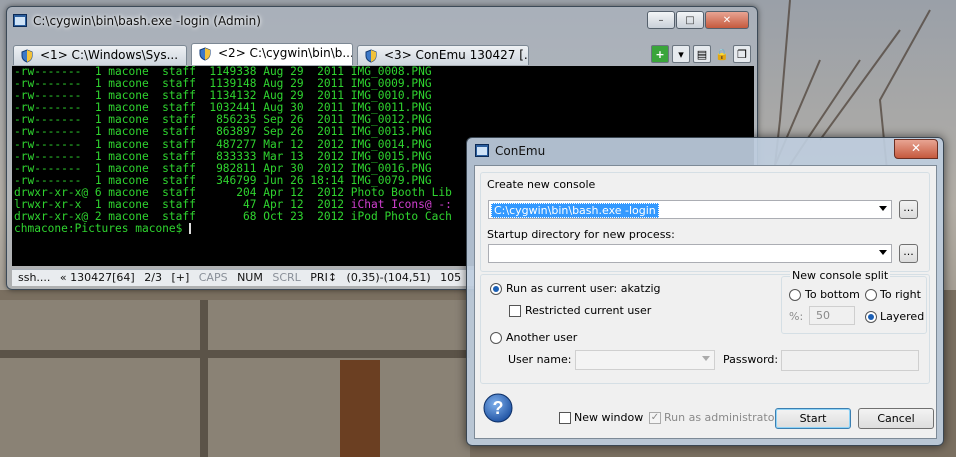 The image size is (956, 457). What do you see at coordinates (655, 418) in the screenshot?
I see `run-admin-checkbox: ✓` at bounding box center [655, 418].